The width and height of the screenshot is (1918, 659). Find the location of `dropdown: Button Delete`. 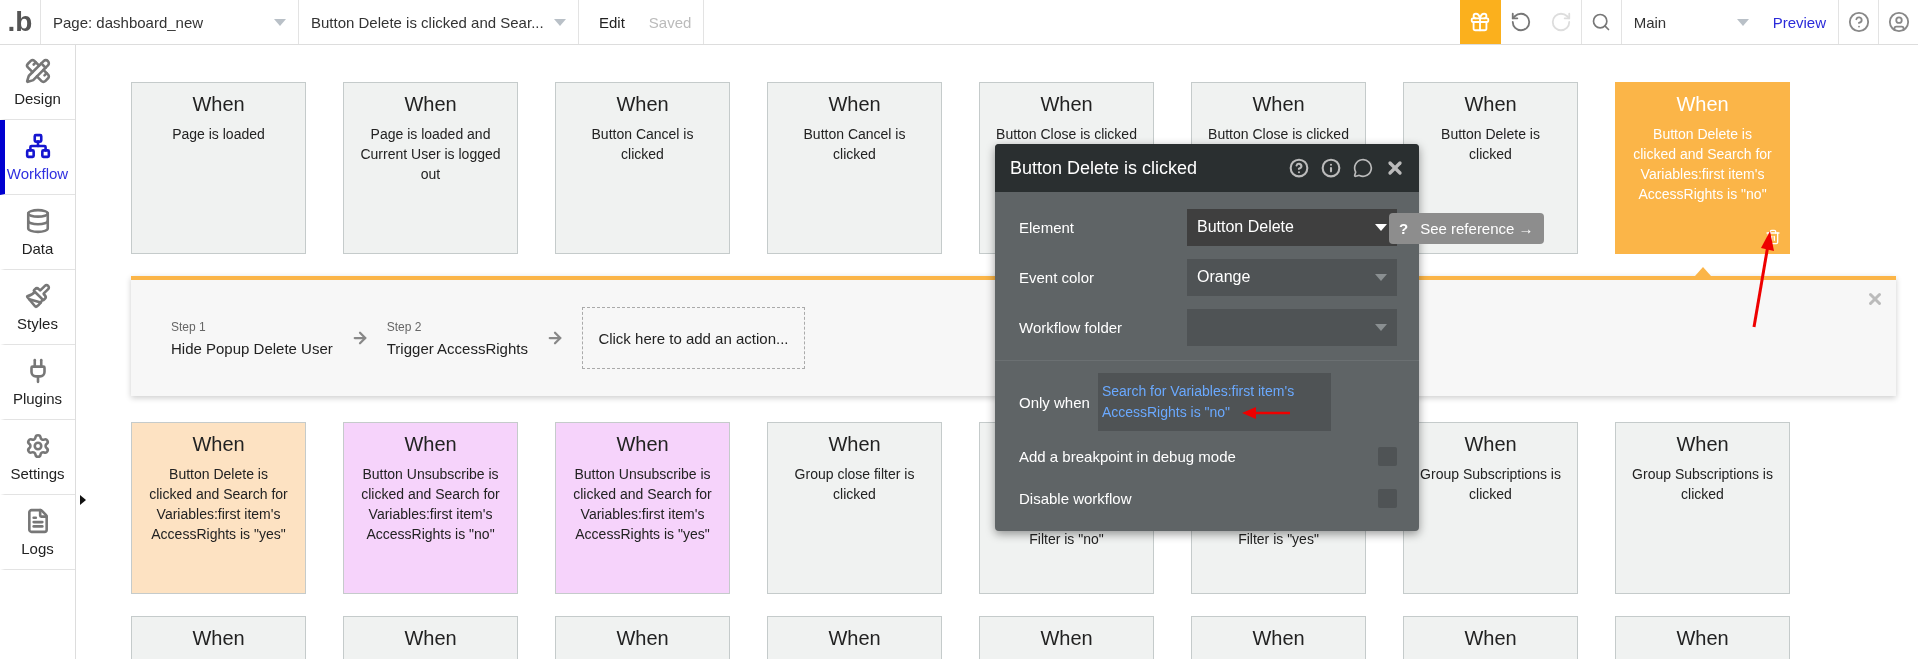

dropdown: Button Delete is located at coordinates (1292, 227).